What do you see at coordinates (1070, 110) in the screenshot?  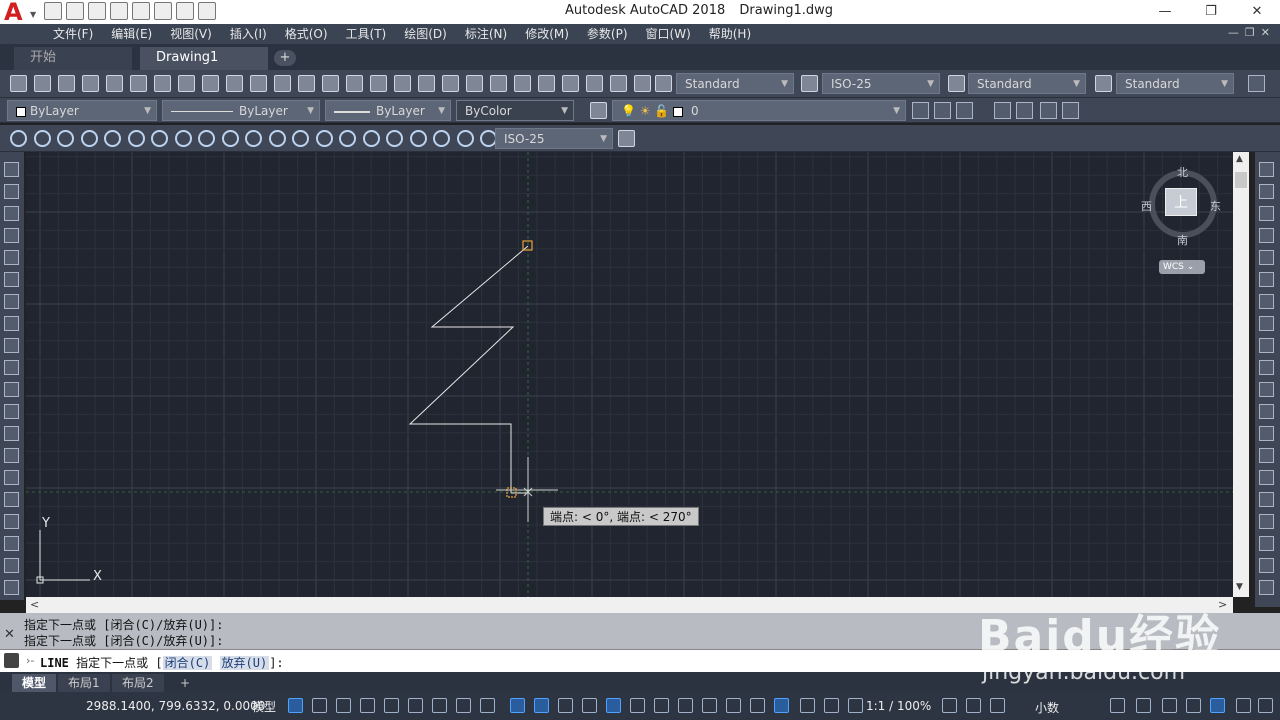 I see `layer-tool-6-icon` at bounding box center [1070, 110].